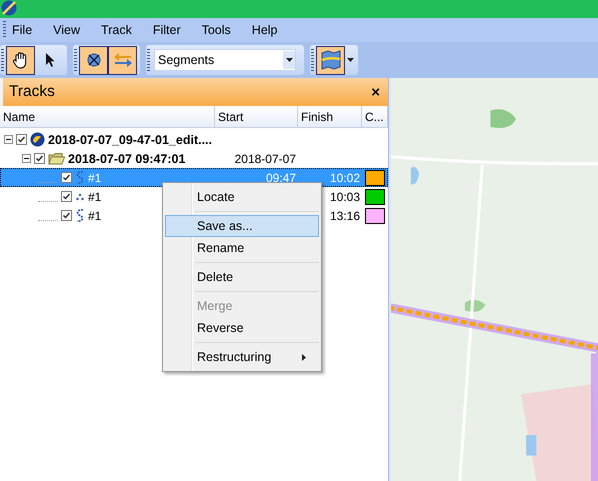  What do you see at coordinates (107, 116) in the screenshot?
I see `column-header: Name` at bounding box center [107, 116].